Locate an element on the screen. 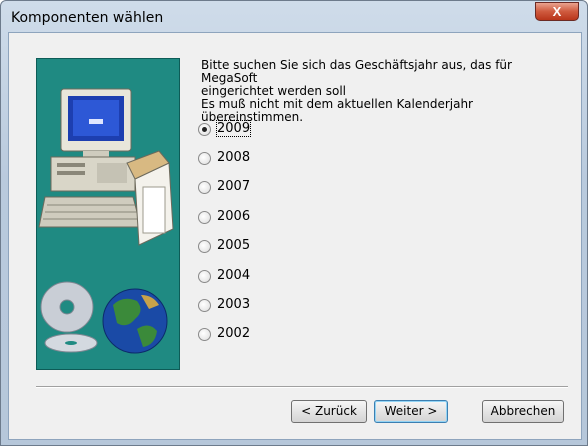  radio-label: 2009 is located at coordinates (233, 128).